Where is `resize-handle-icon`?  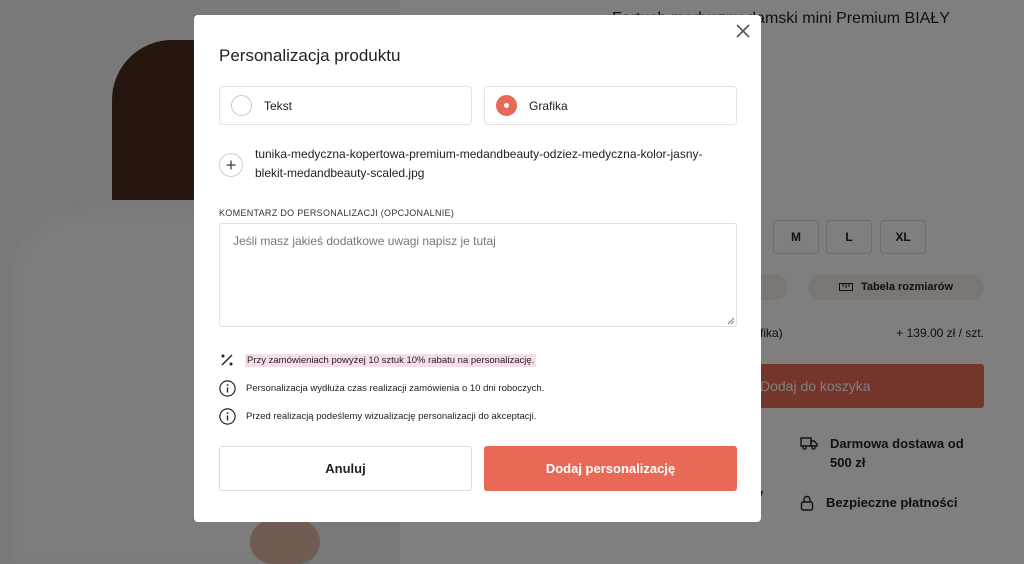 resize-handle-icon is located at coordinates (731, 321).